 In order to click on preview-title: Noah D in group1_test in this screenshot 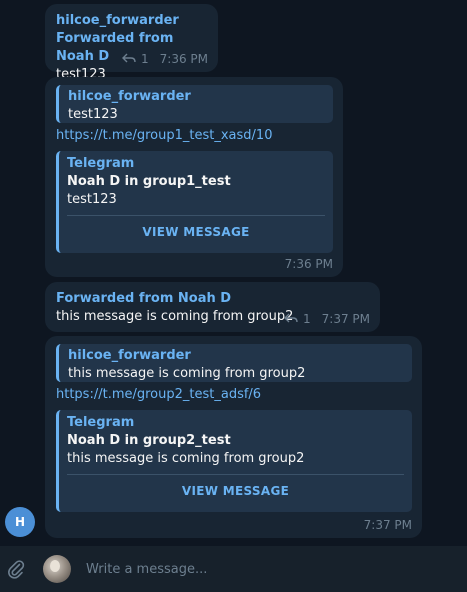, I will do `click(149, 181)`.